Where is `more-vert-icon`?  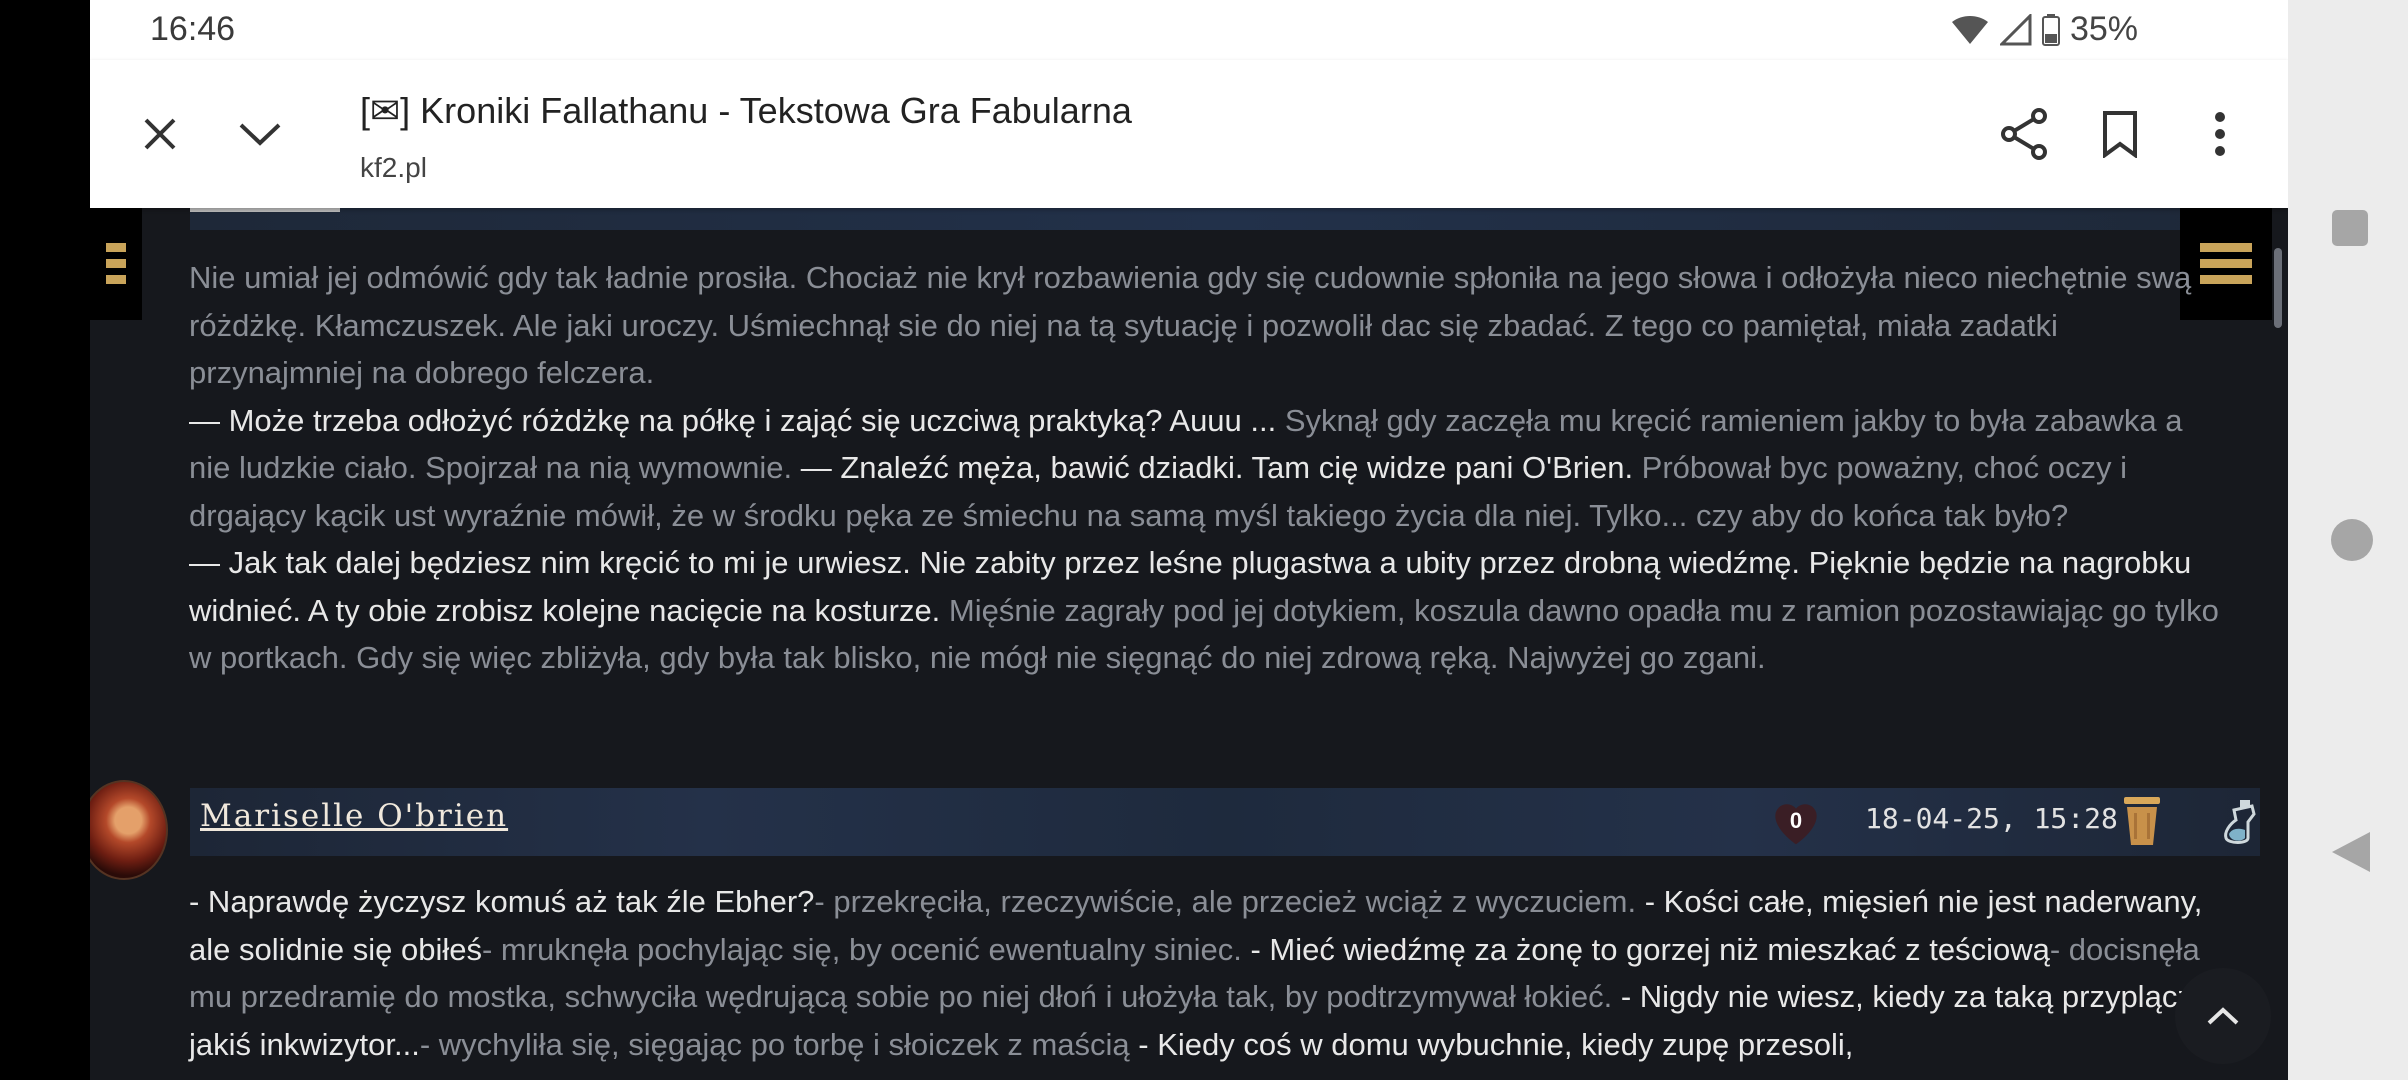
more-vert-icon is located at coordinates (2220, 134).